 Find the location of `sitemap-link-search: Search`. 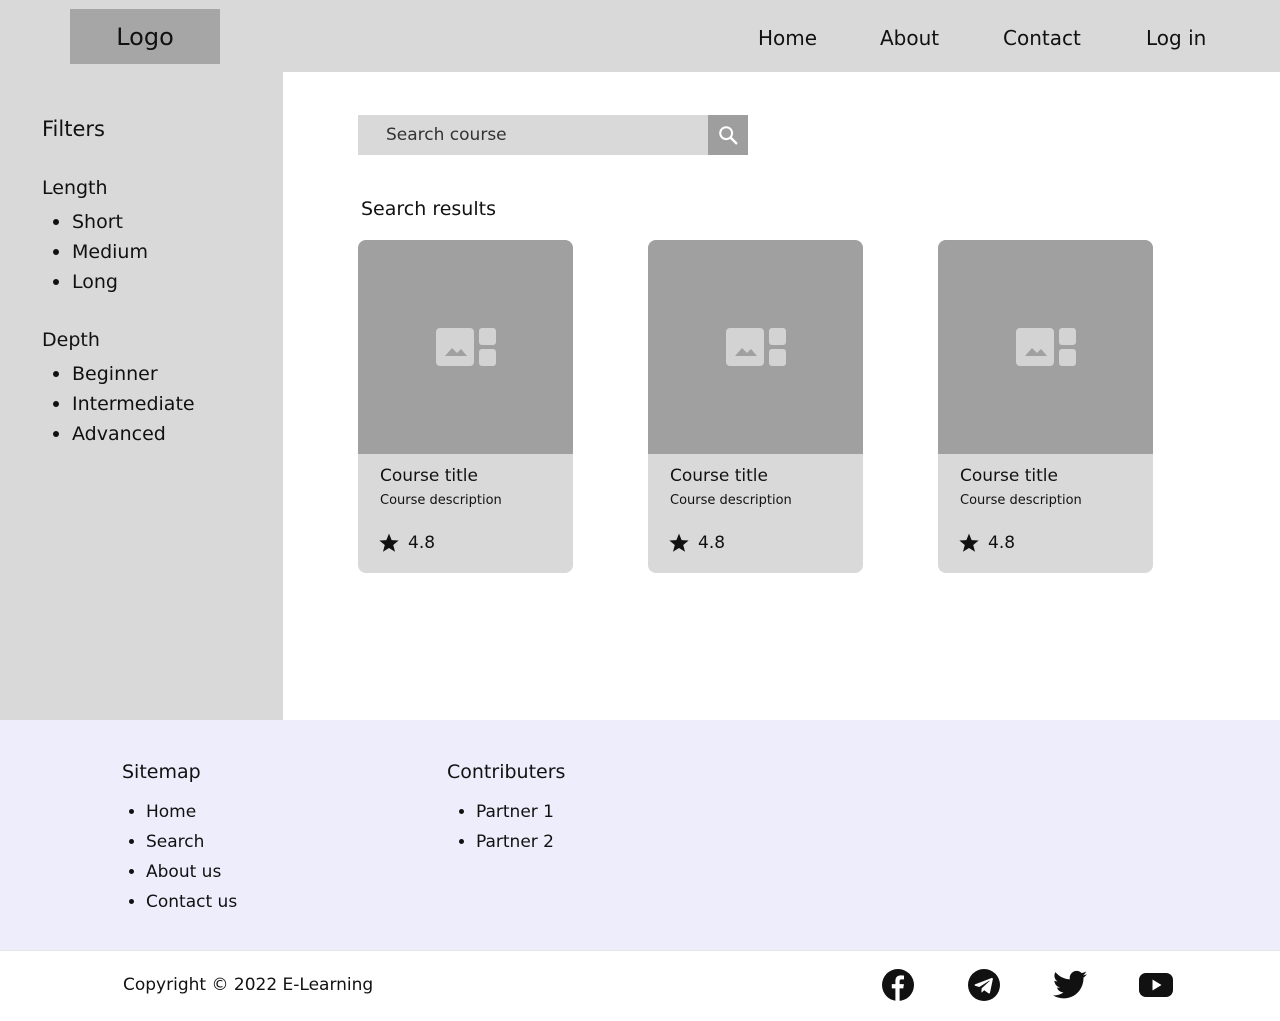

sitemap-link-search: Search is located at coordinates (182, 842).